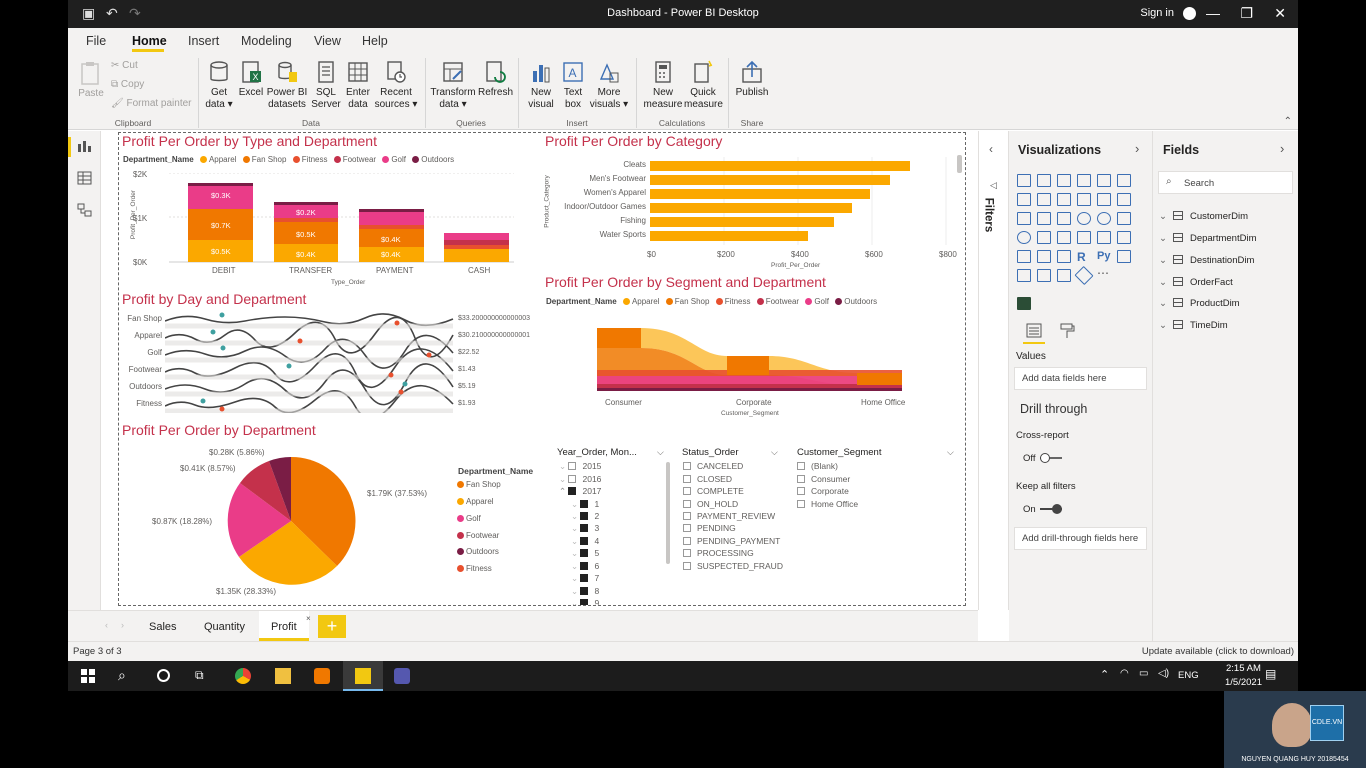  Describe the element at coordinates (1124, 237) in the screenshot. I see `kpi-icon` at that location.